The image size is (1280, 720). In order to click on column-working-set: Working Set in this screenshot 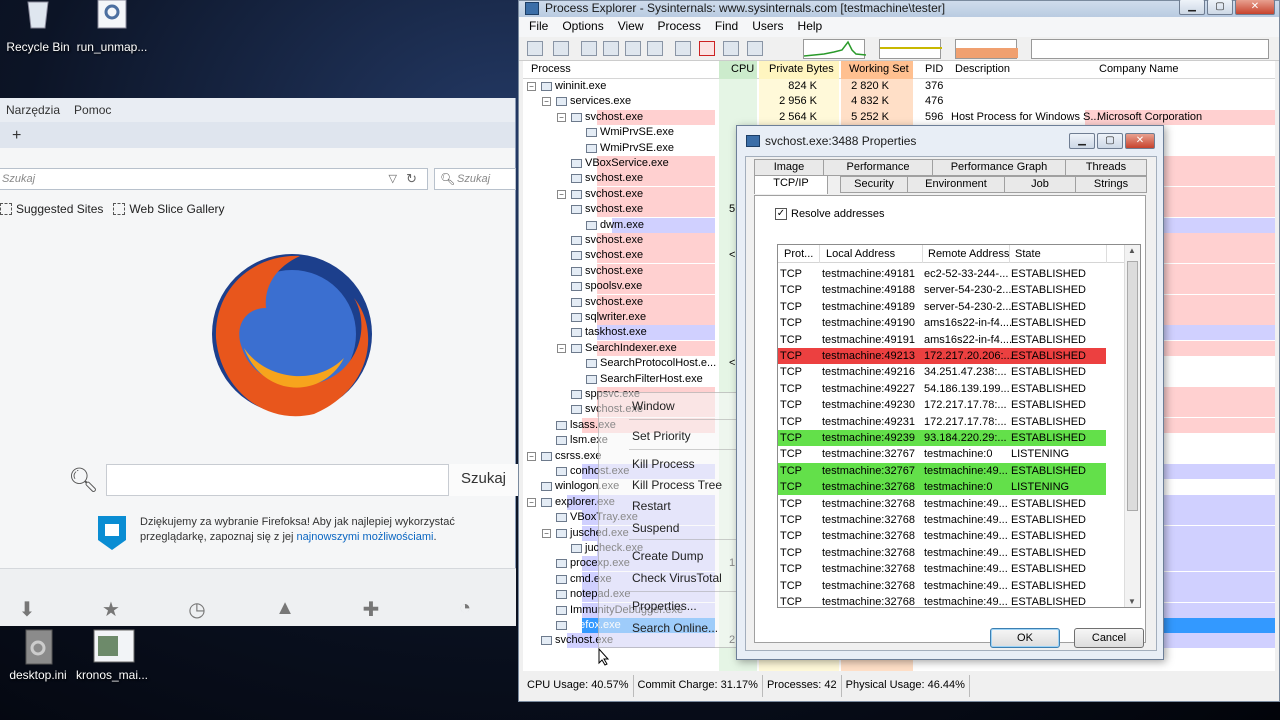, I will do `click(879, 69)`.